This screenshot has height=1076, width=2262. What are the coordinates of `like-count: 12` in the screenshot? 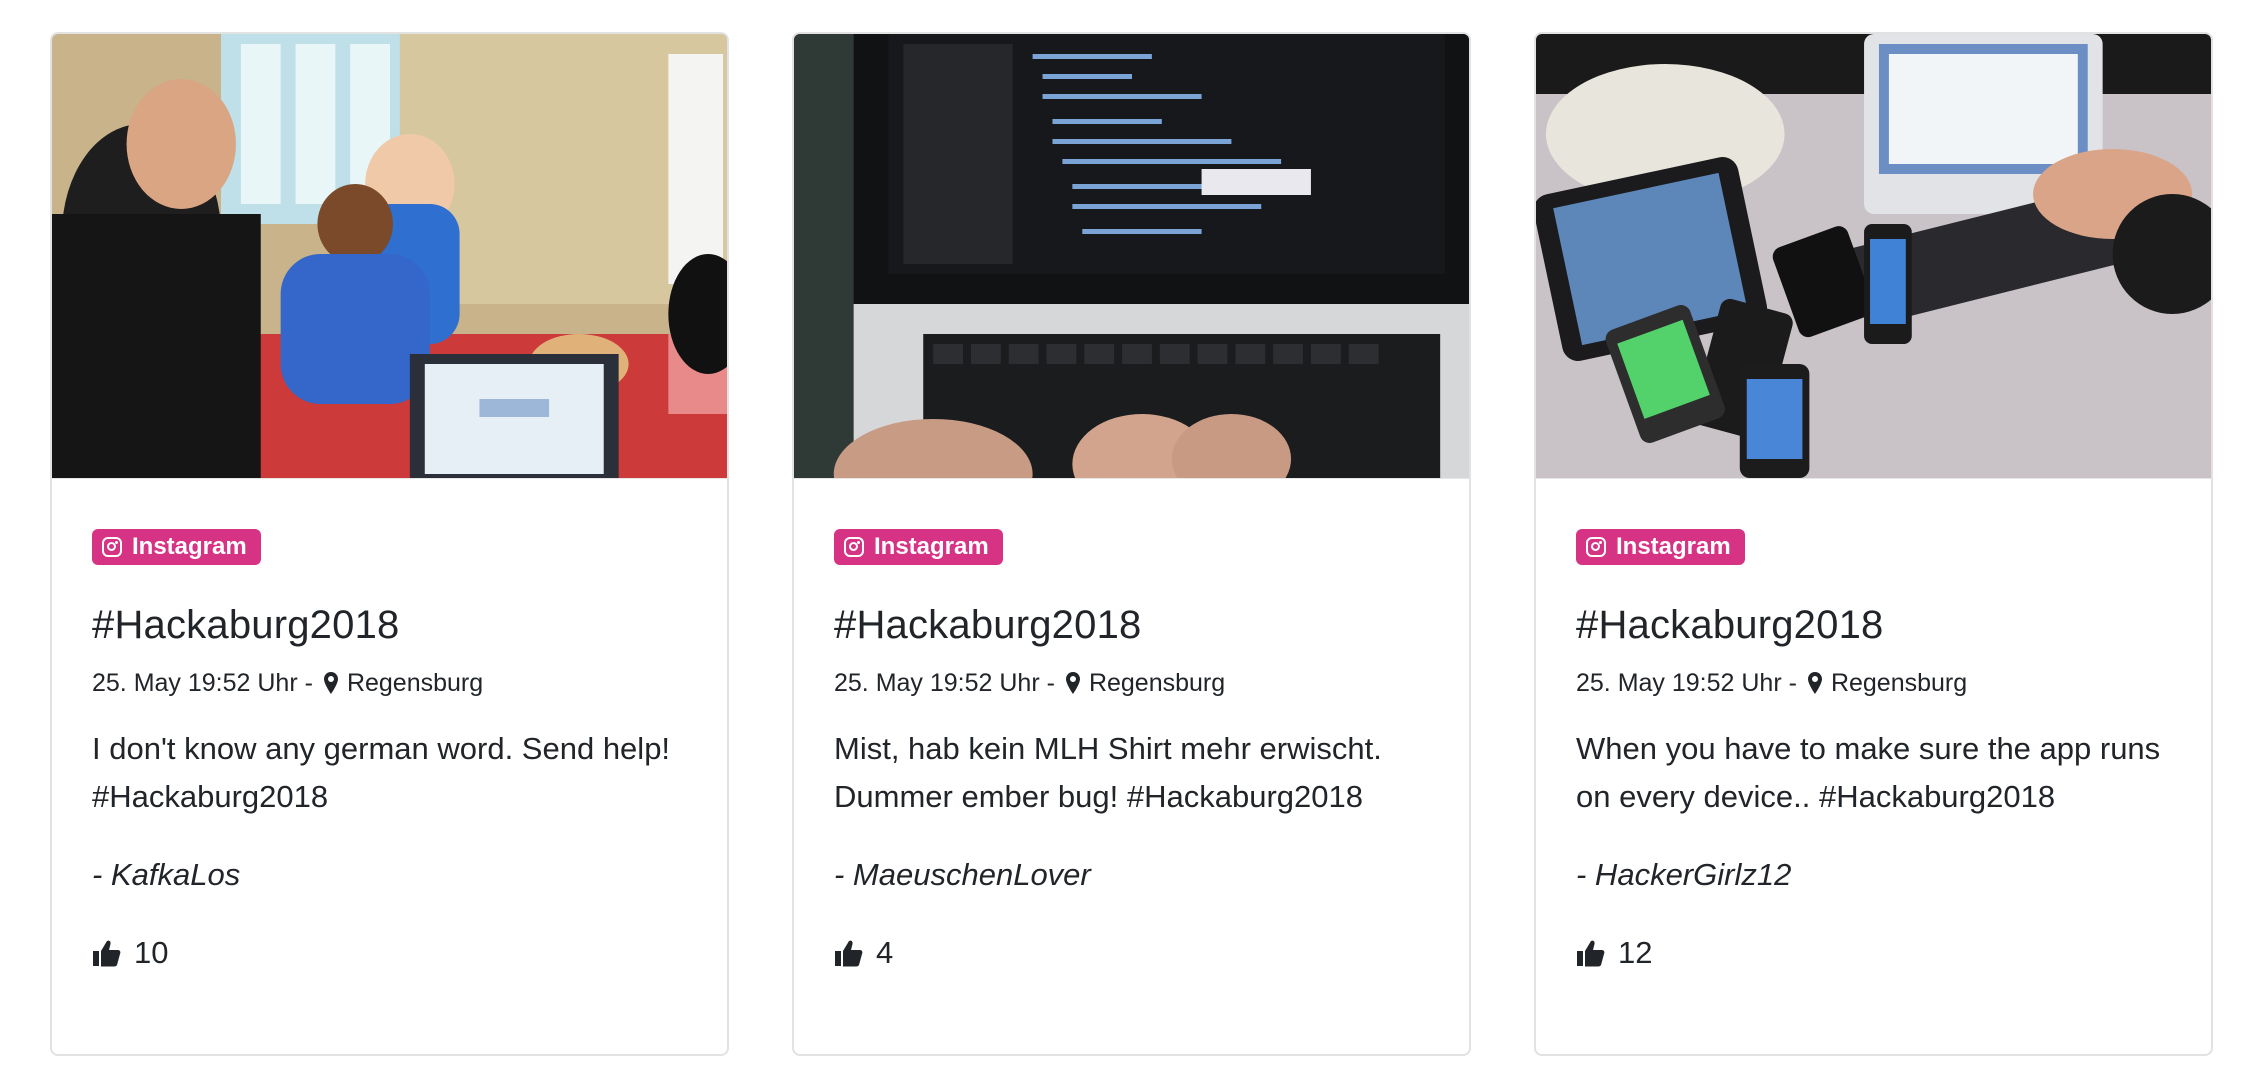 It's located at (1635, 952).